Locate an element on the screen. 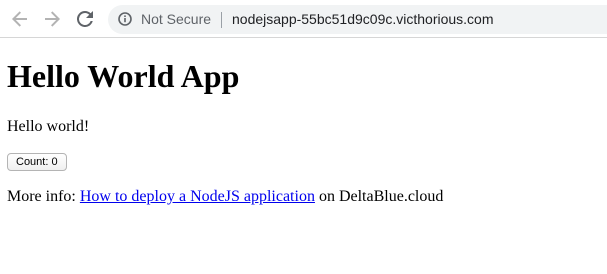 This screenshot has height=274, width=607. forward-button is located at coordinates (52, 19).